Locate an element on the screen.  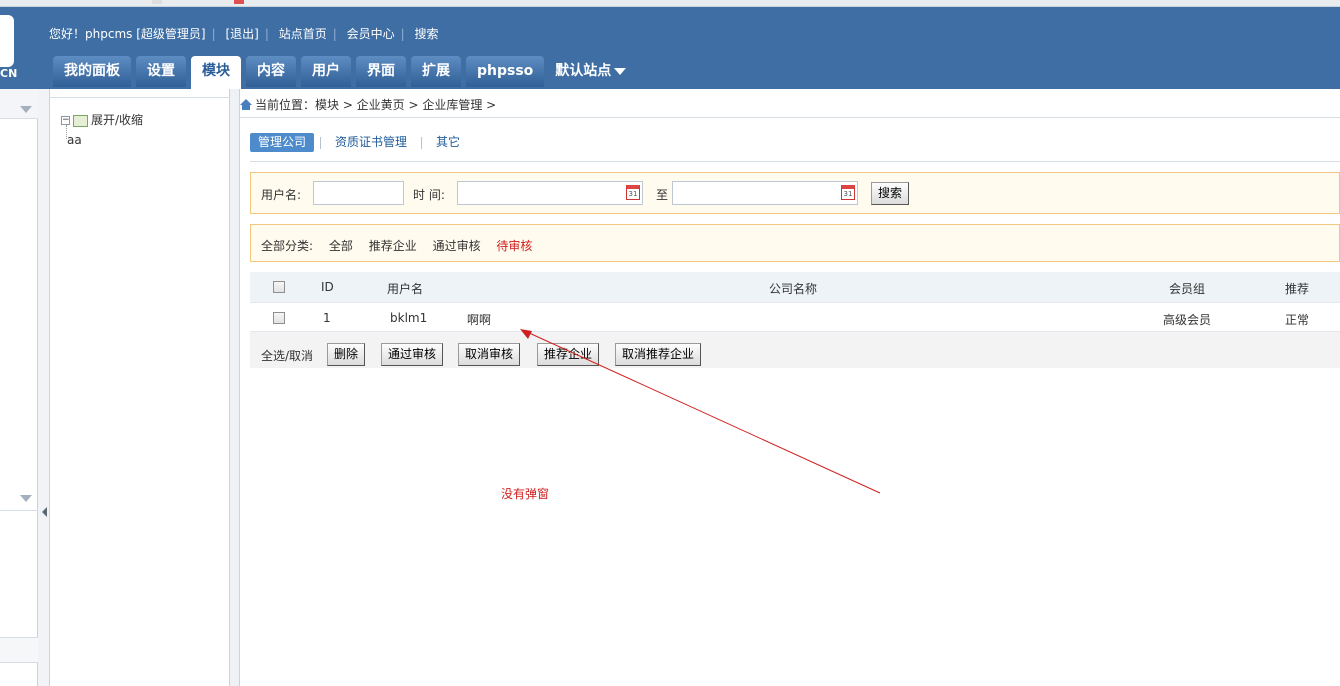
annotation-arrow is located at coordinates (700, 411).